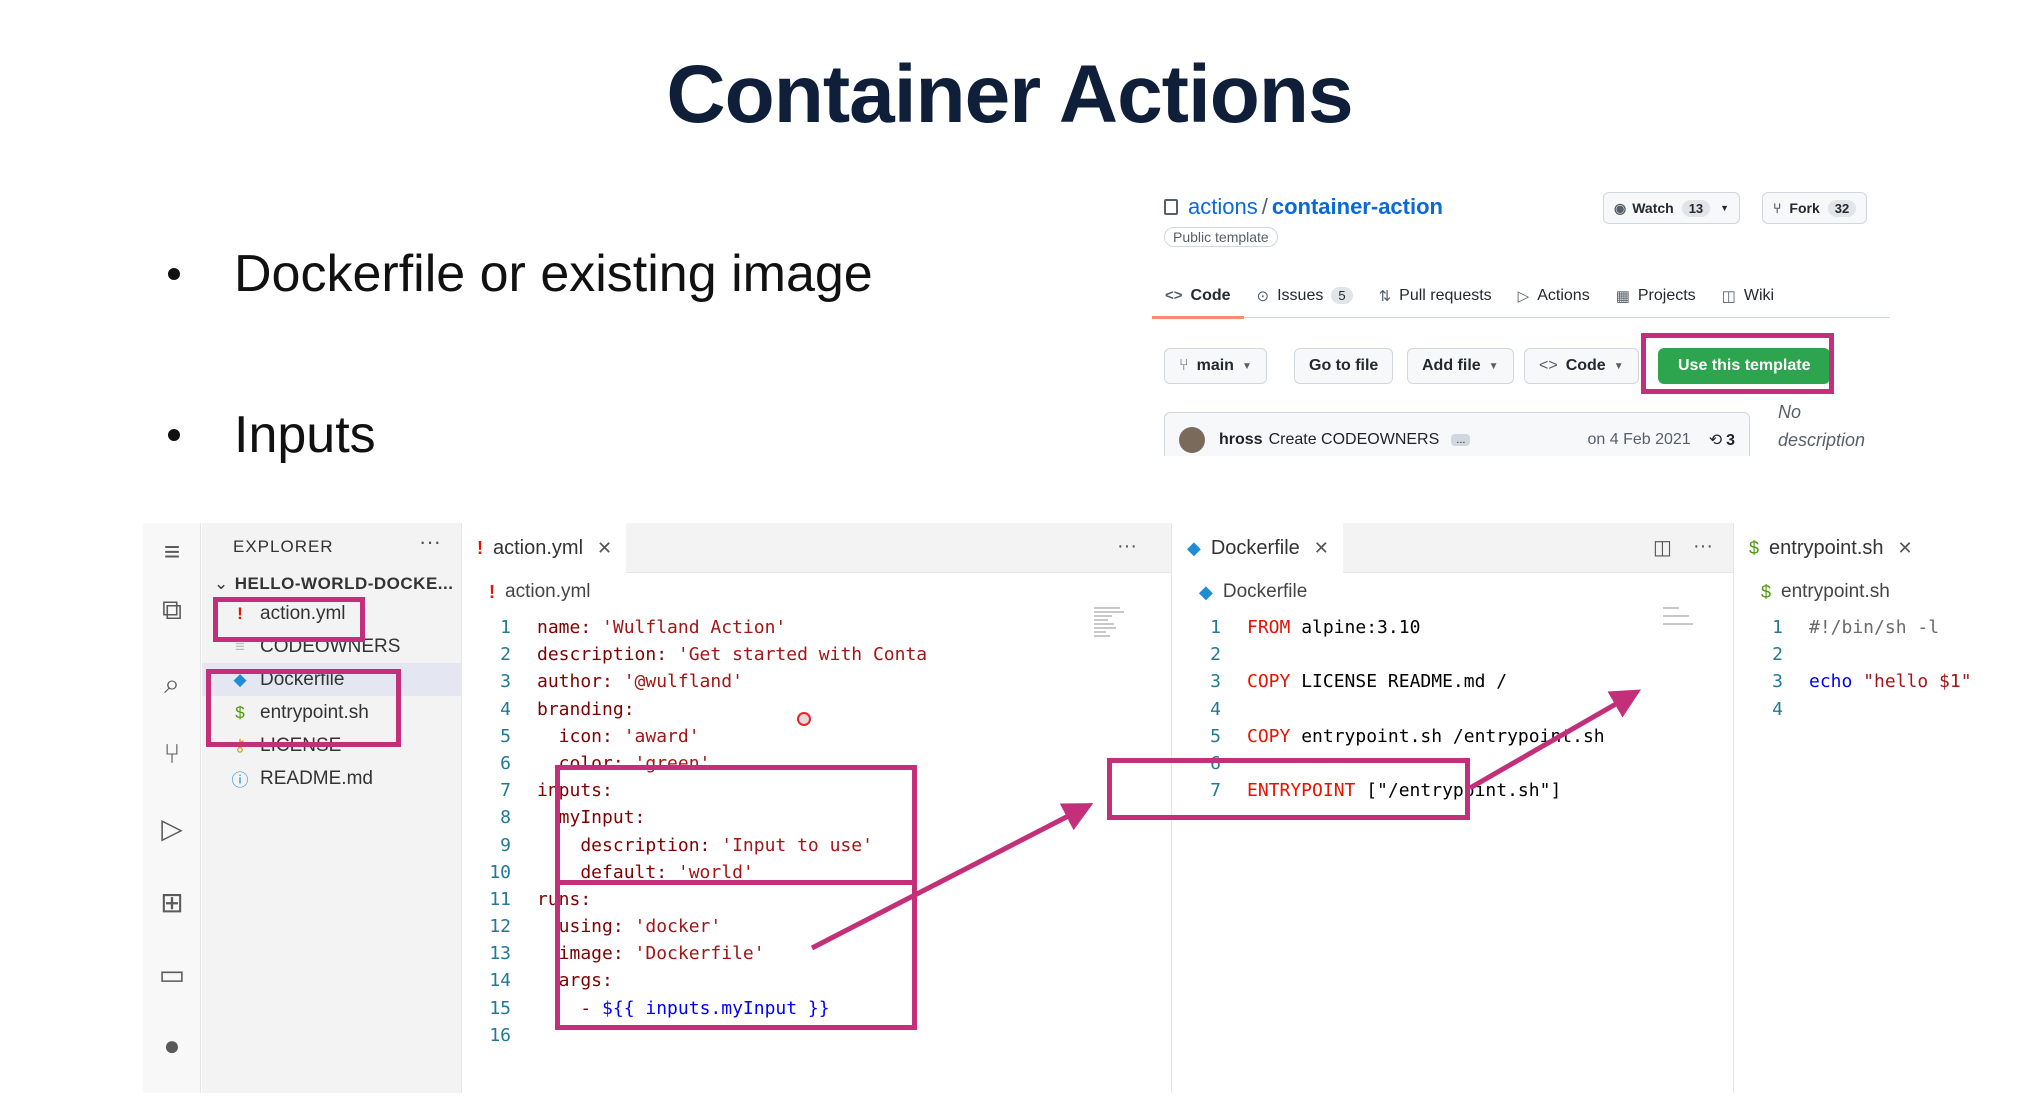  What do you see at coordinates (1554, 740) in the screenshot?
I see `arrow-entrypoint-to-script` at bounding box center [1554, 740].